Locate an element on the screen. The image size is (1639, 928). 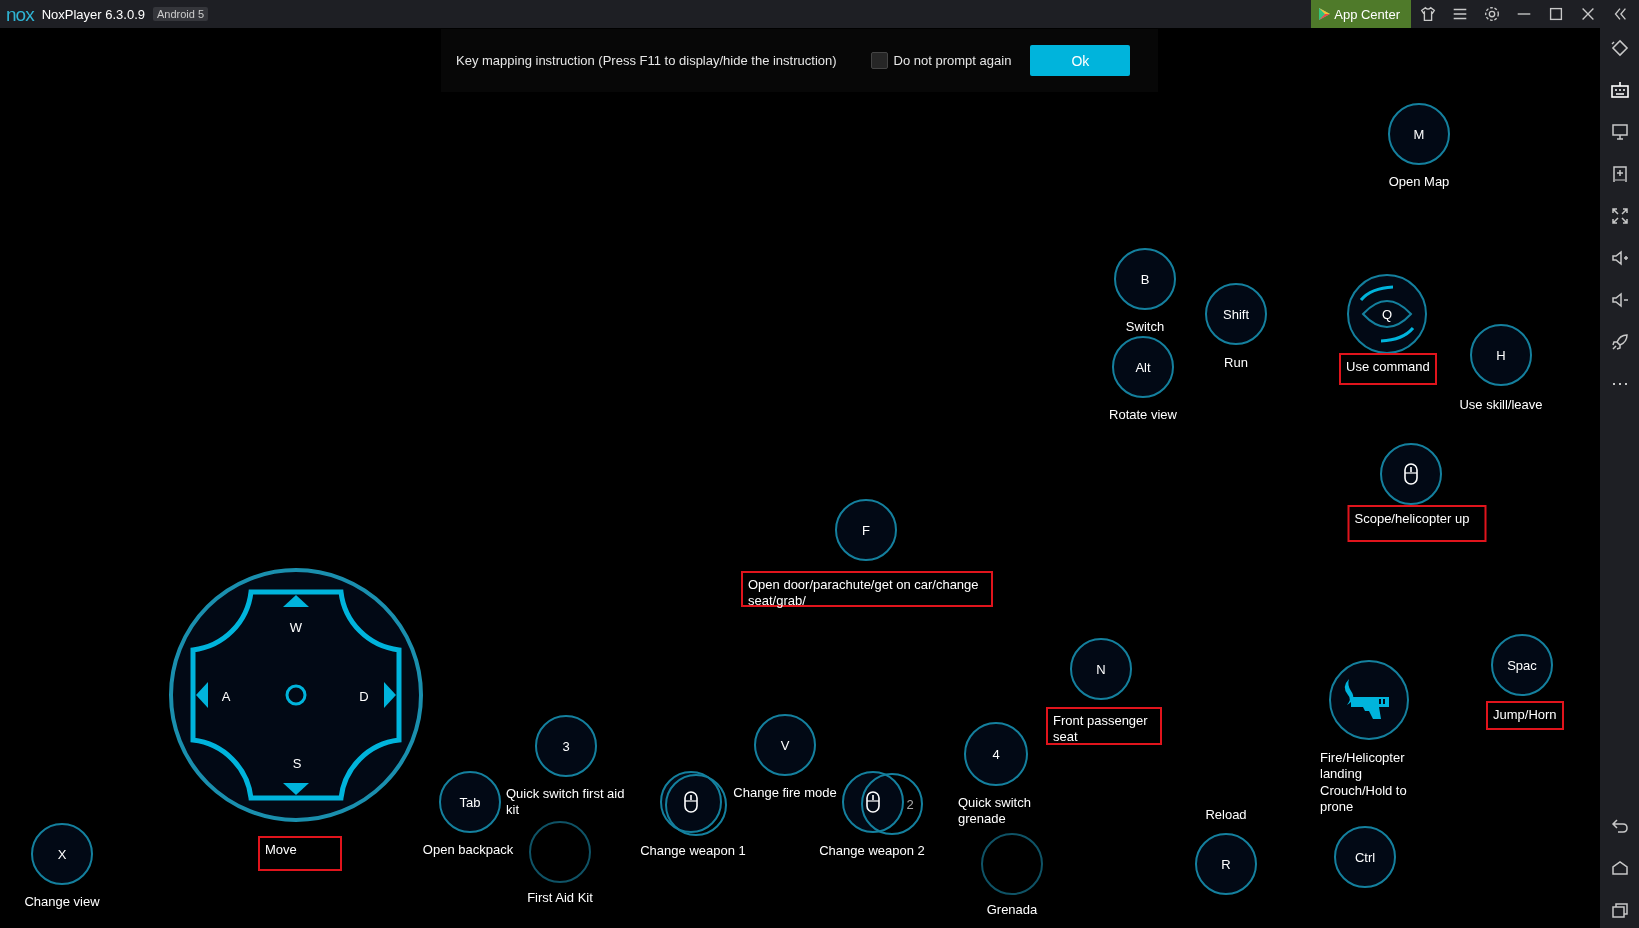
action-label: Change view is located at coordinates (62, 902).